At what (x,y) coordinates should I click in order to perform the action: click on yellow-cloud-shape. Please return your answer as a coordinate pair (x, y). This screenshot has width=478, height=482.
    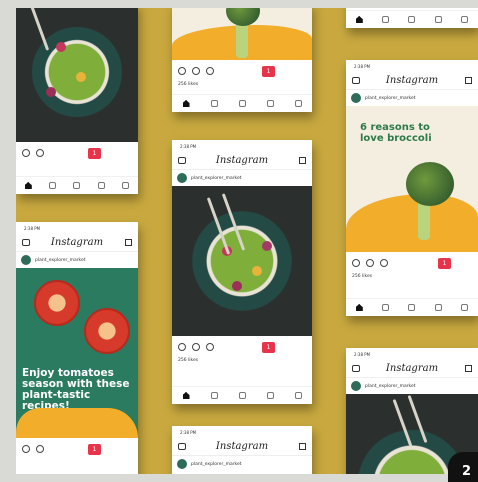
    Looking at the image, I should click on (77, 423).